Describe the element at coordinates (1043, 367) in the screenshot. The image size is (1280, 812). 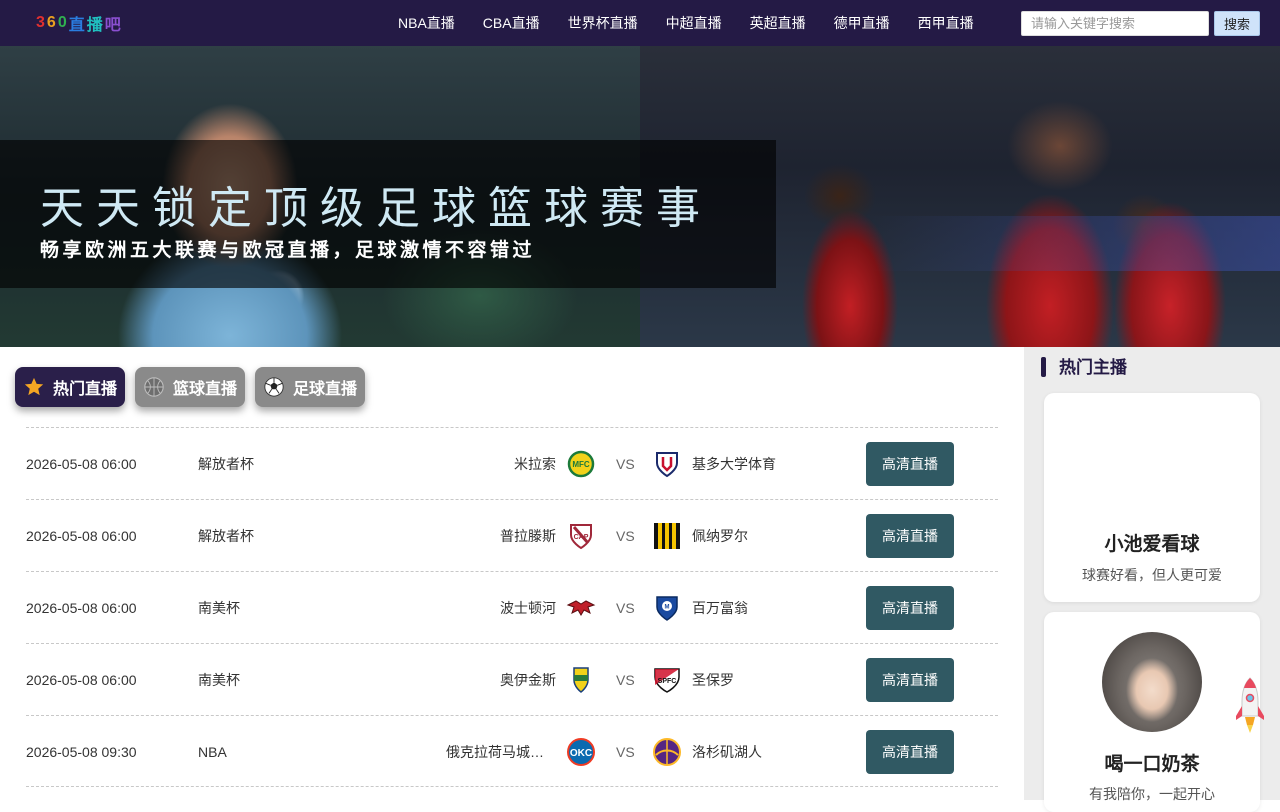
I see `sidebar-title-accent` at that location.